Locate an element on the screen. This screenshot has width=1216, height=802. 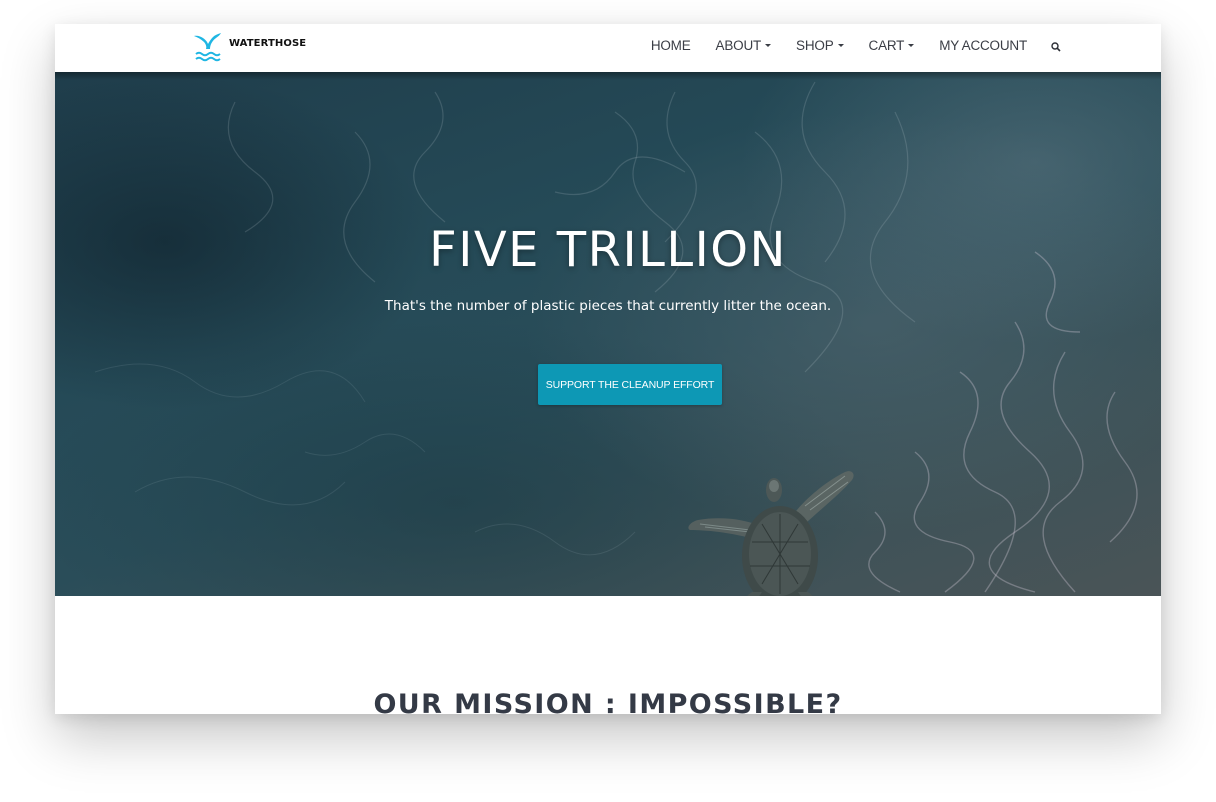
support-cleanup-button: SUPPORT THE CLEANUP EFFORT is located at coordinates (630, 384).